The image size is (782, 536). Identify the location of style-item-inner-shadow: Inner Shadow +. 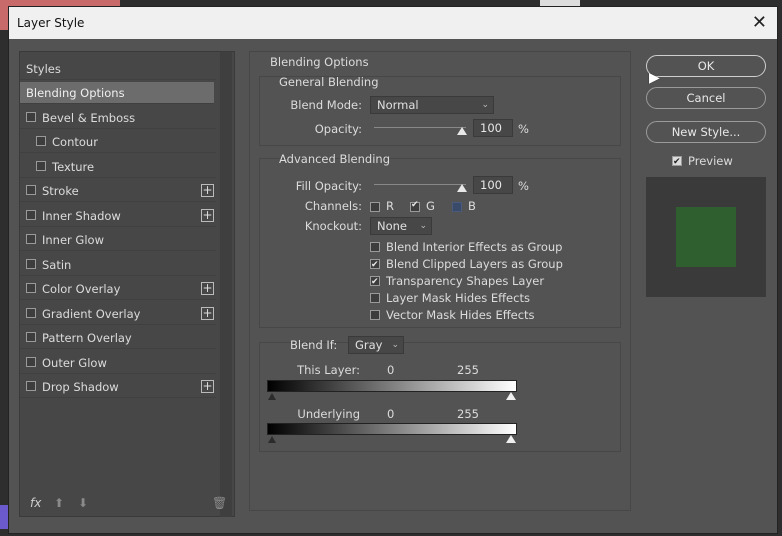
(118, 216).